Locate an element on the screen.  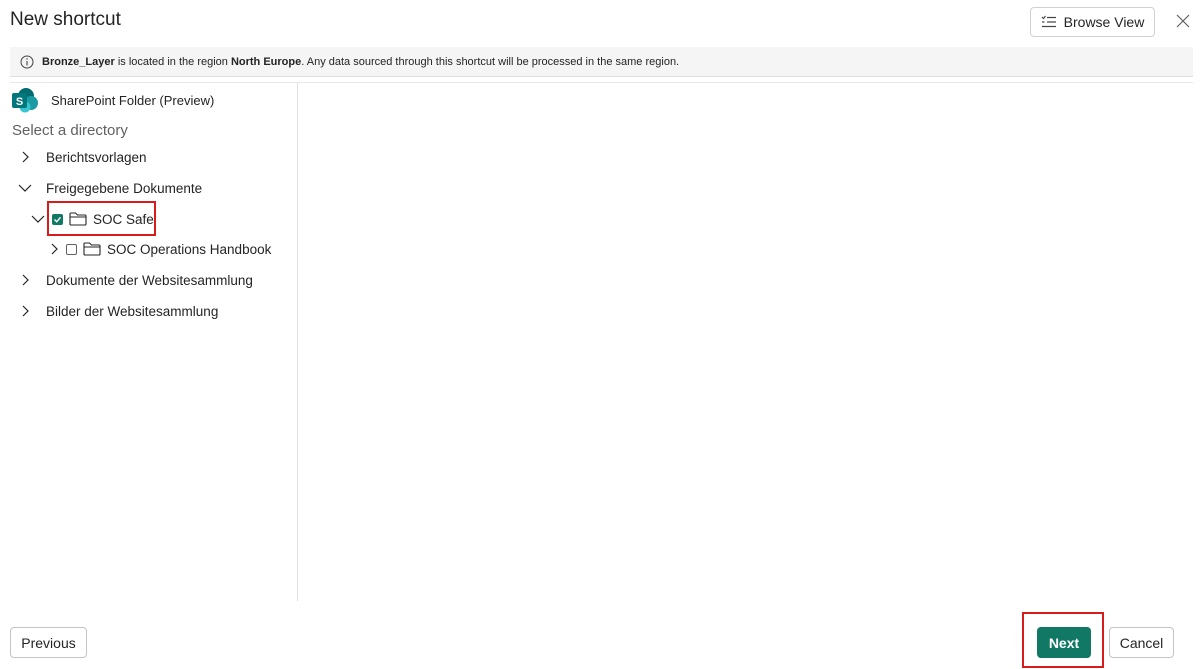
list-icon is located at coordinates (1049, 22).